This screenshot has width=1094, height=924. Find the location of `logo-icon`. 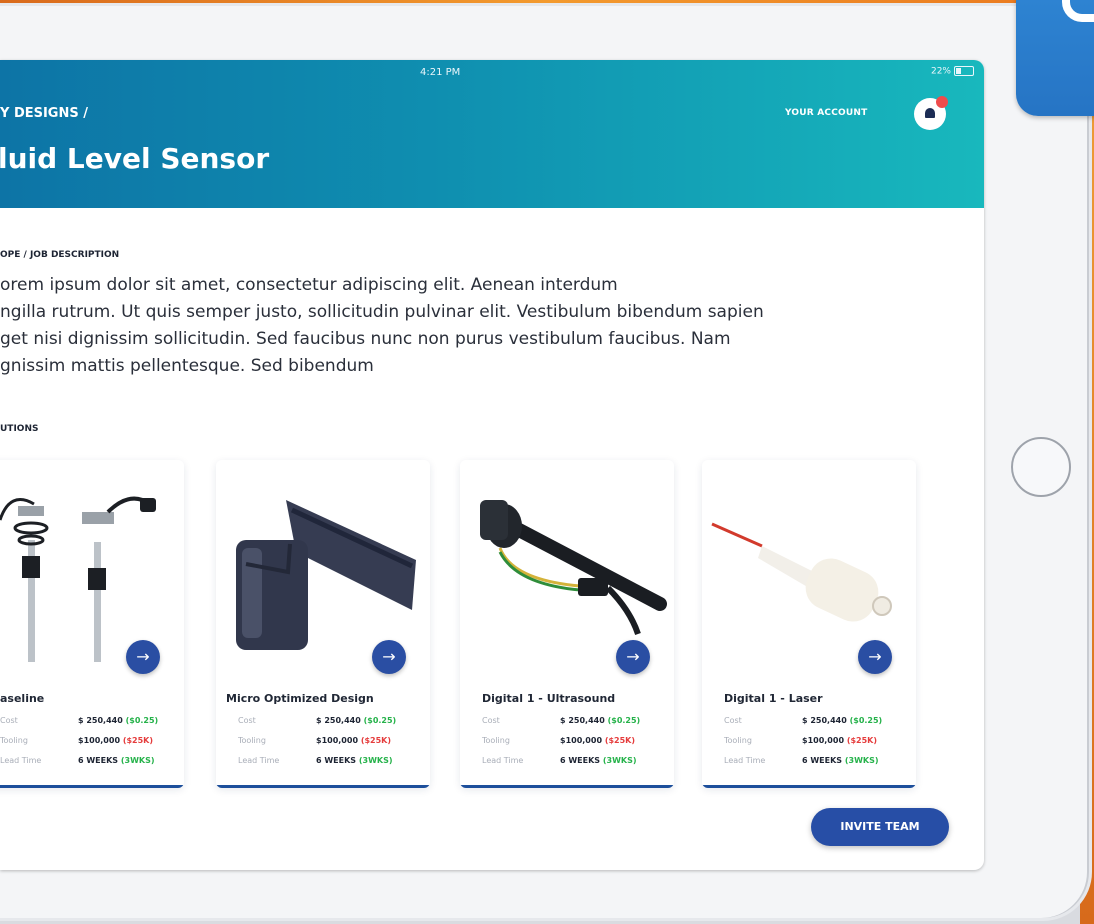

logo-icon is located at coordinates (1078, 11).